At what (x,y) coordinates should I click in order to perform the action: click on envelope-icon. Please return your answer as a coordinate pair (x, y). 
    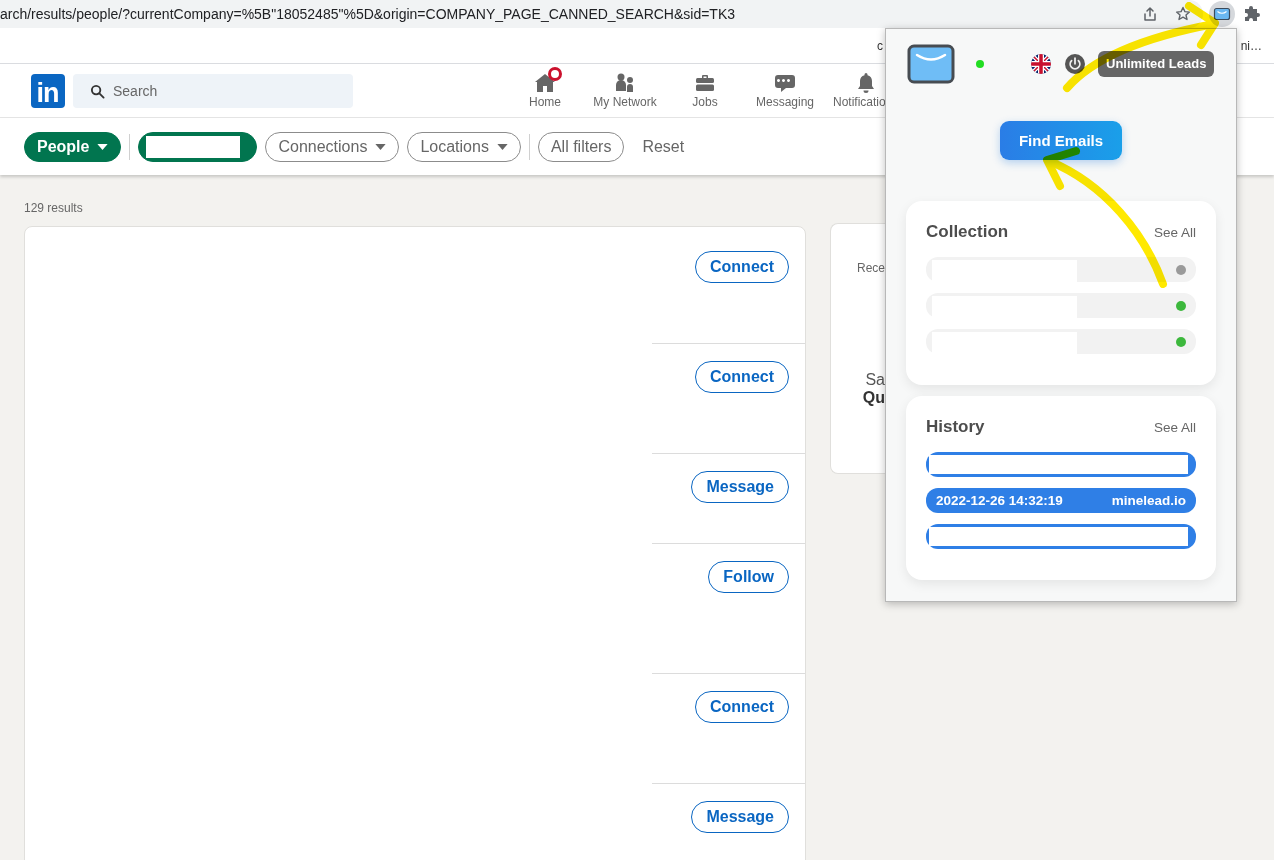
    Looking at the image, I should click on (1222, 14).